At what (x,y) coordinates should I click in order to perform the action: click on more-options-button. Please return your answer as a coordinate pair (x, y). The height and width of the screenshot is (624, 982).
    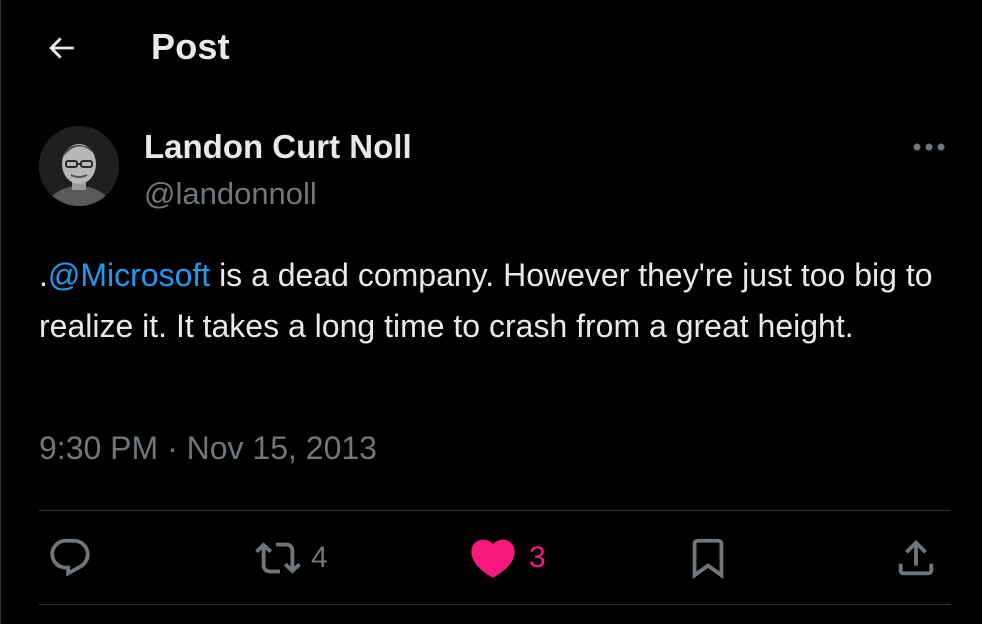
    Looking at the image, I should click on (929, 147).